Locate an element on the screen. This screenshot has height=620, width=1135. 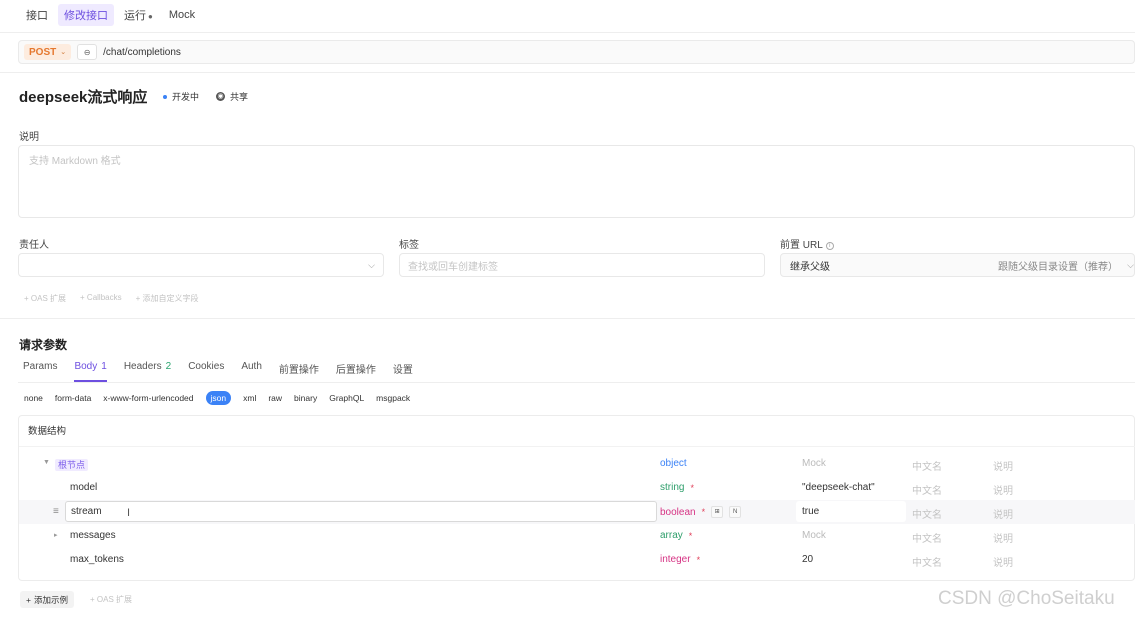
watermark: CSDN @ChoSeitaku is located at coordinates (1026, 598).